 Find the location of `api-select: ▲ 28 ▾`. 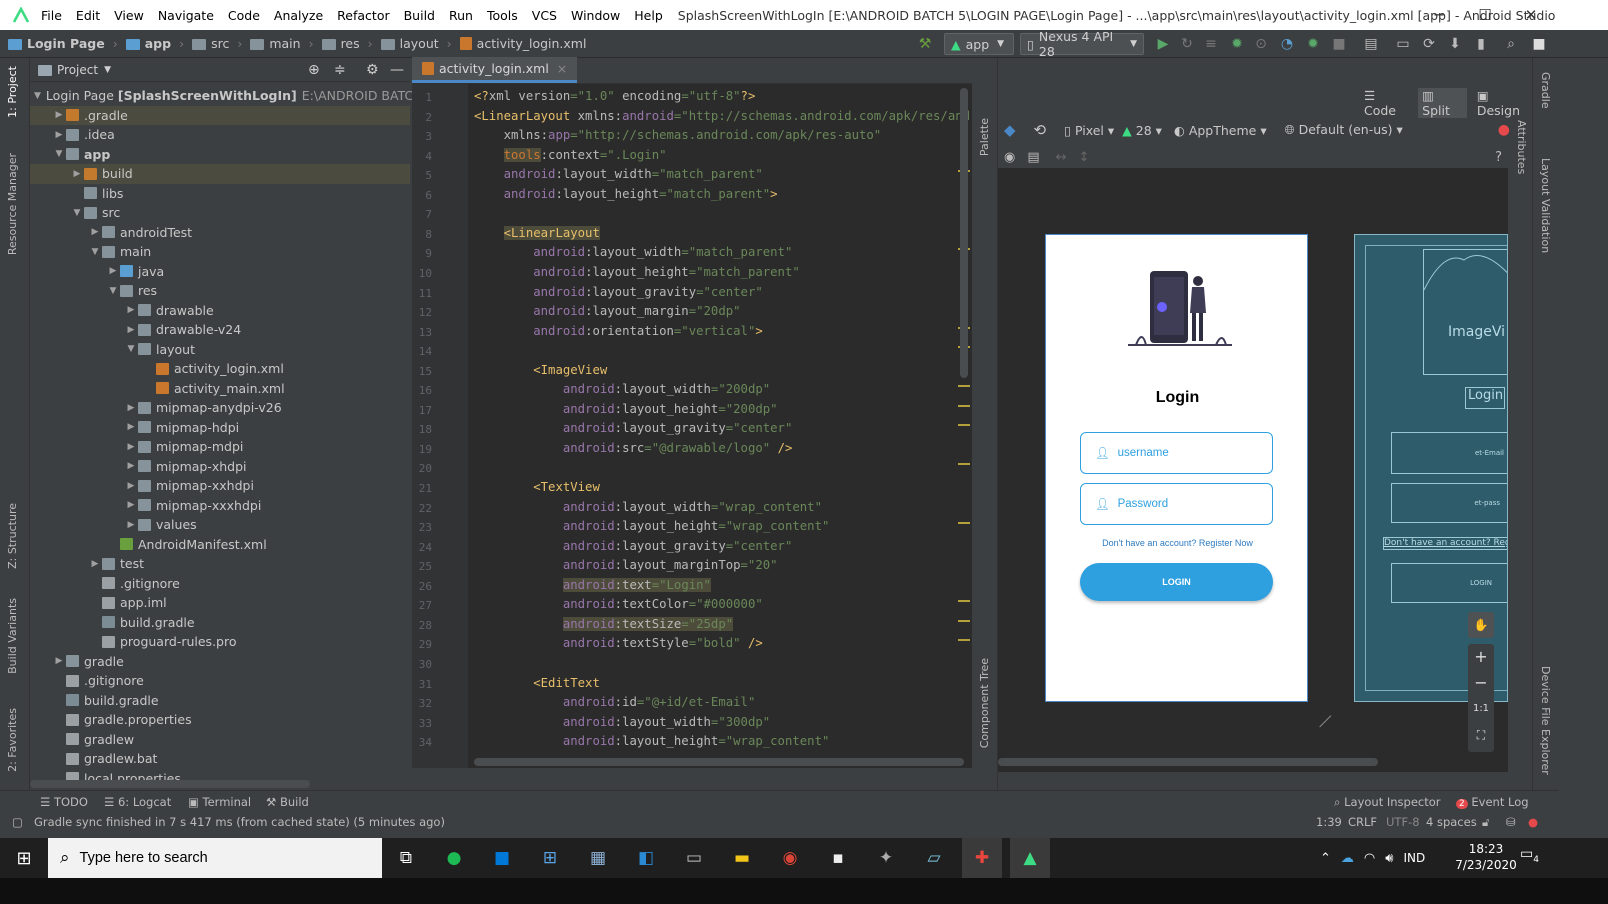

api-select: ▲ 28 ▾ is located at coordinates (1142, 130).